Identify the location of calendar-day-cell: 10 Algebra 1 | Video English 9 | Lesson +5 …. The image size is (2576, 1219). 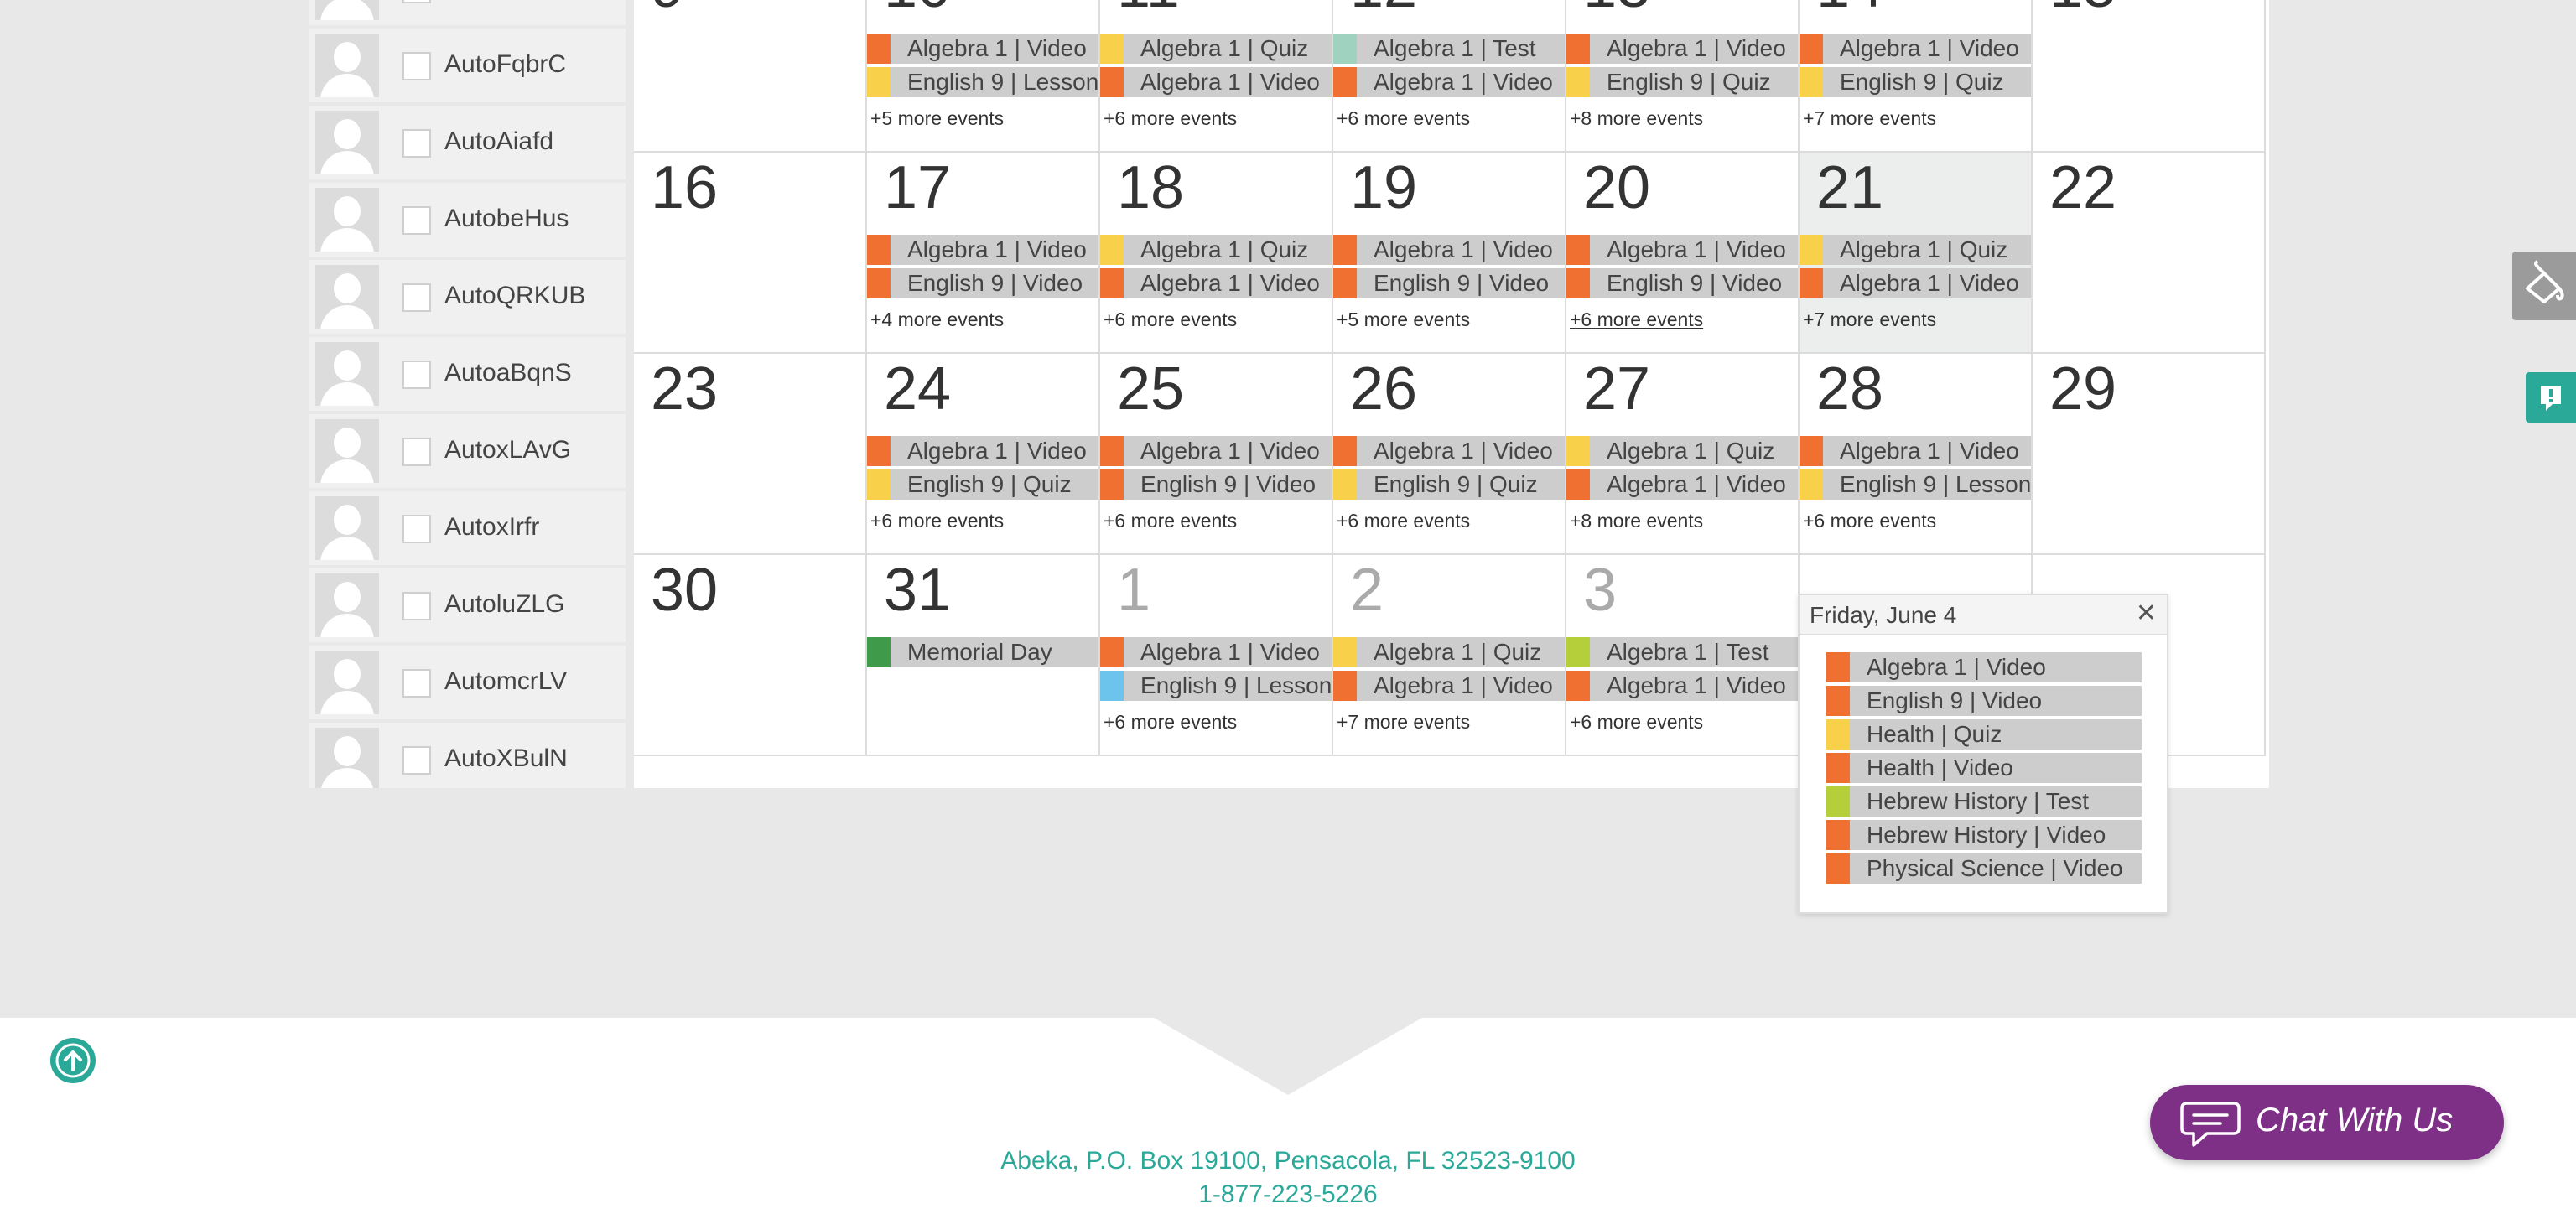
(983, 76).